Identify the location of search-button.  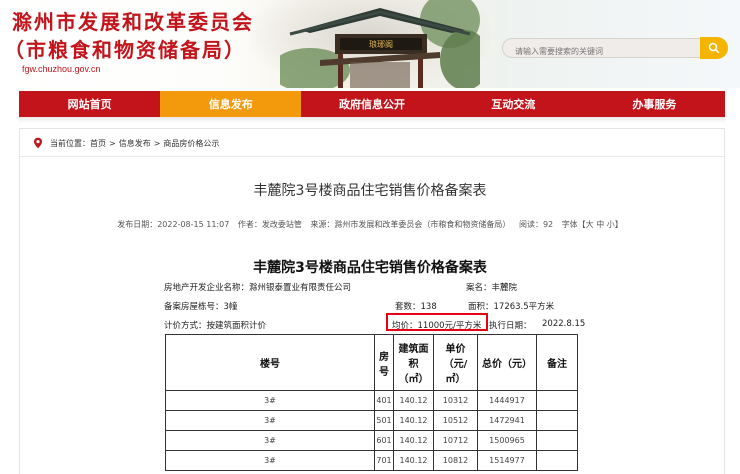
(714, 48).